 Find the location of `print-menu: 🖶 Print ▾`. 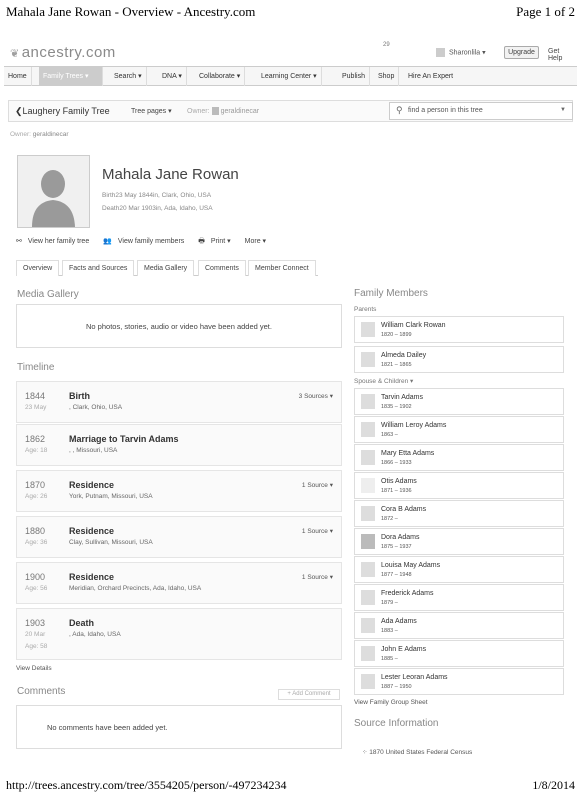

print-menu: 🖶 Print ▾ is located at coordinates (217, 241).